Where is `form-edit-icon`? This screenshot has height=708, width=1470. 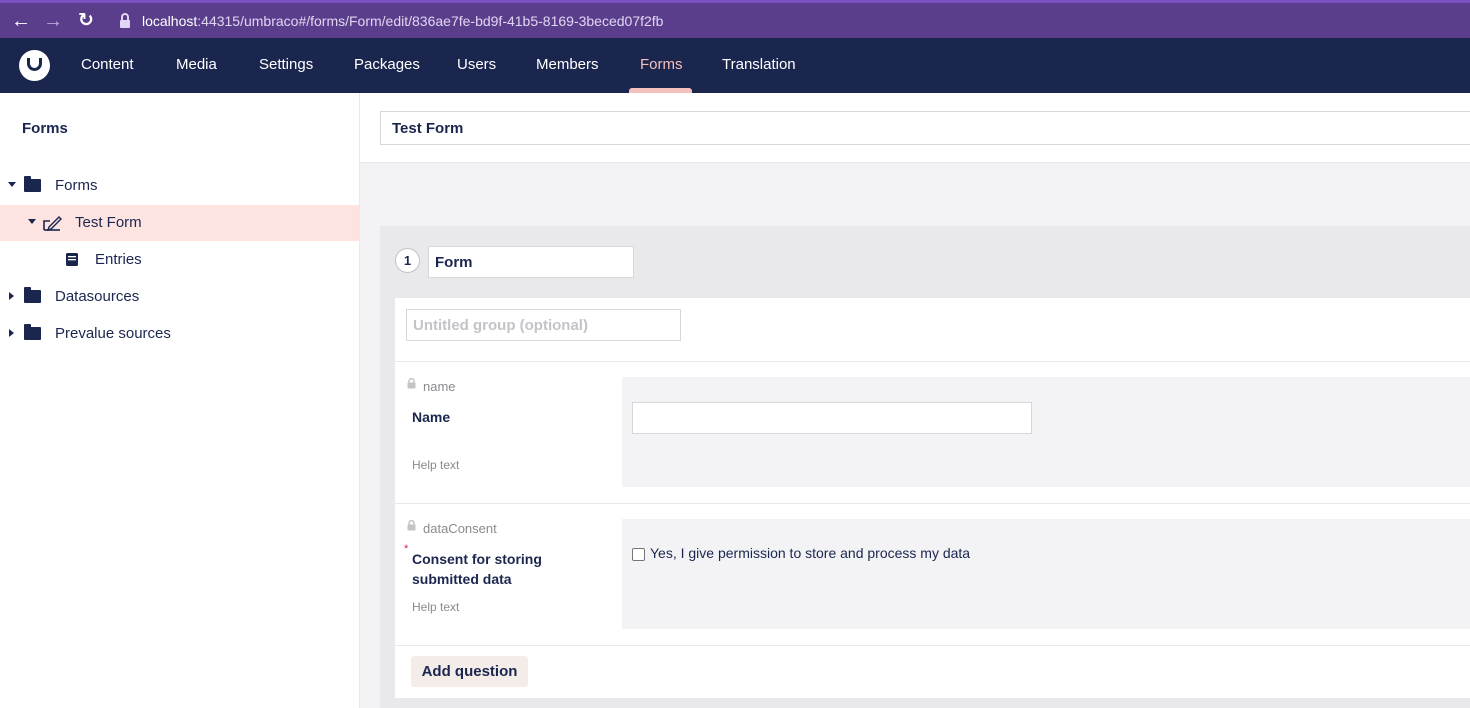
form-edit-icon is located at coordinates (52, 224).